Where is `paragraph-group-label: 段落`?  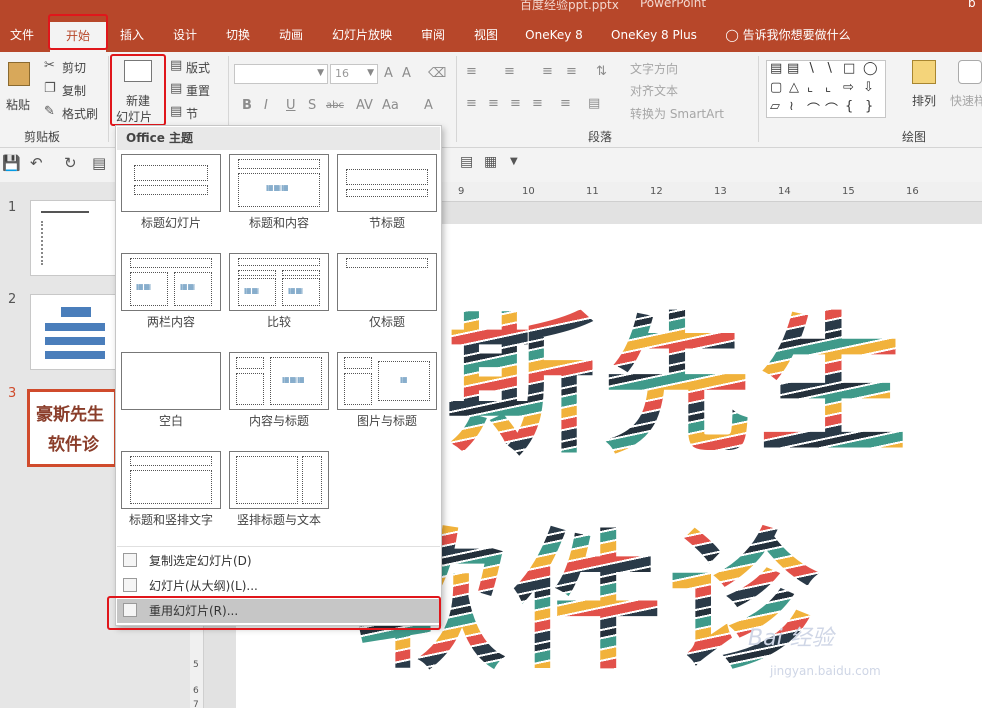 paragraph-group-label: 段落 is located at coordinates (600, 137).